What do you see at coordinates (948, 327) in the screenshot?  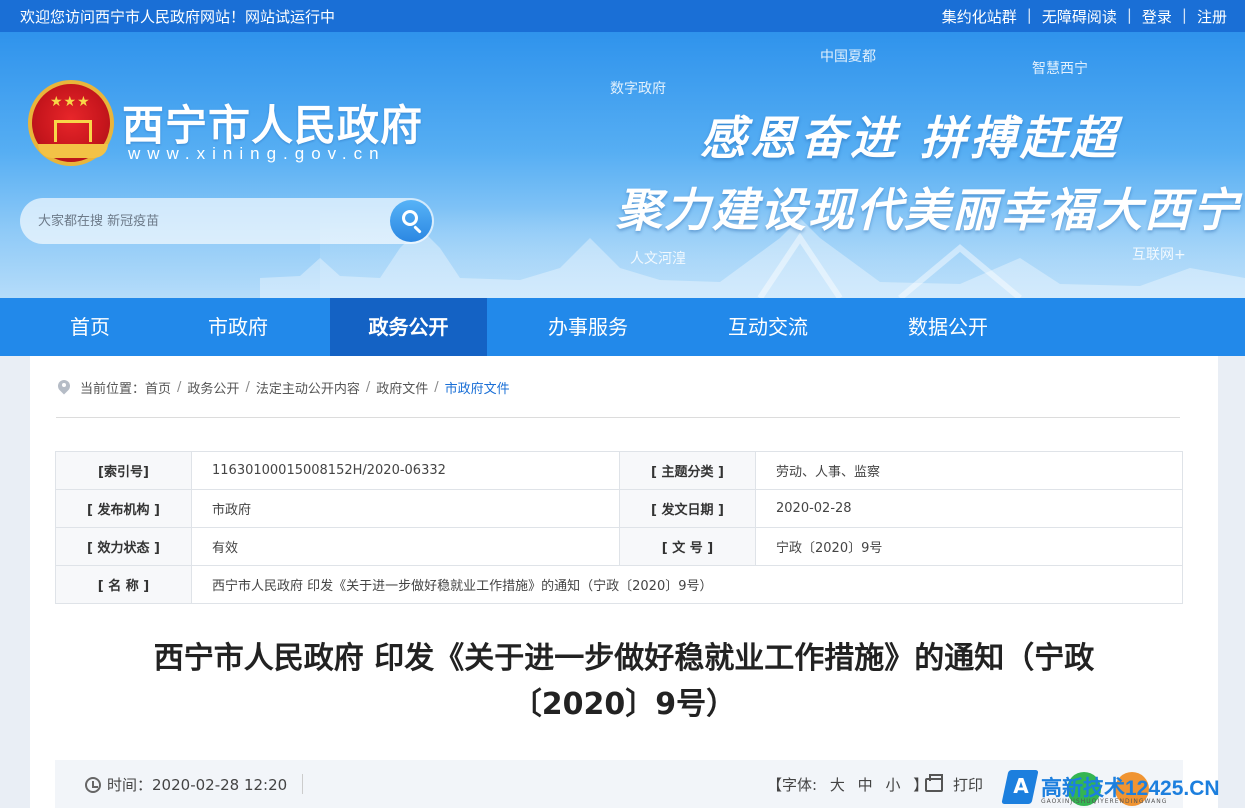 I see `nav-open-data: 数据公开` at bounding box center [948, 327].